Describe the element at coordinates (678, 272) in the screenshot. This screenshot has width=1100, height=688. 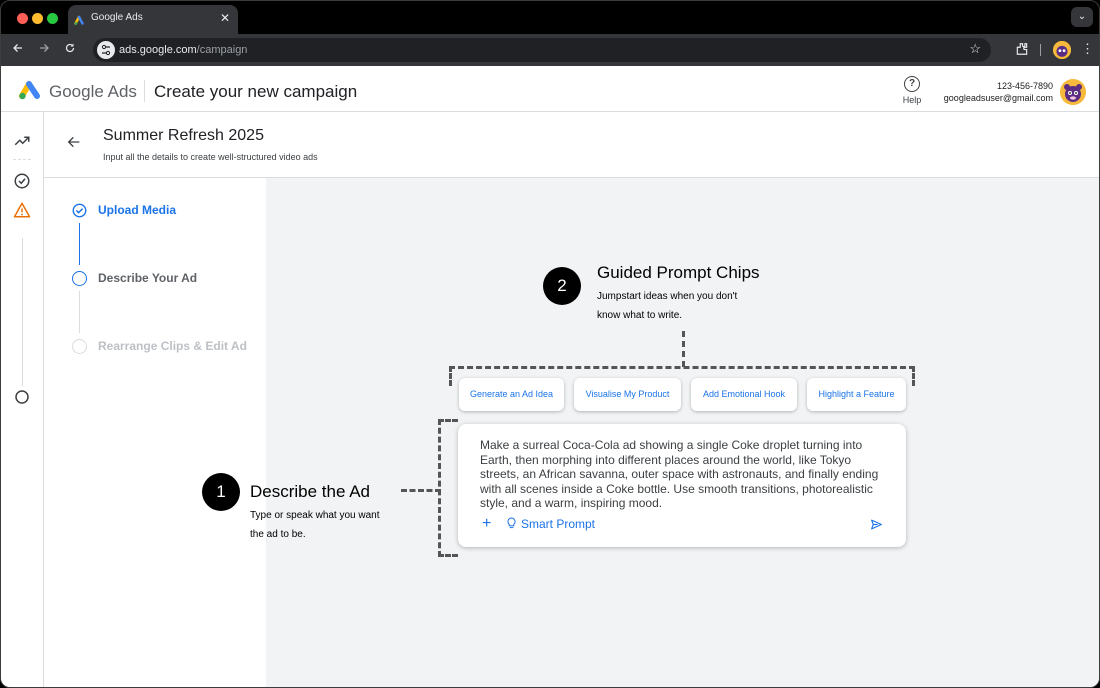
I see `annotation-title-guided: Guided Prompt Chips` at that location.